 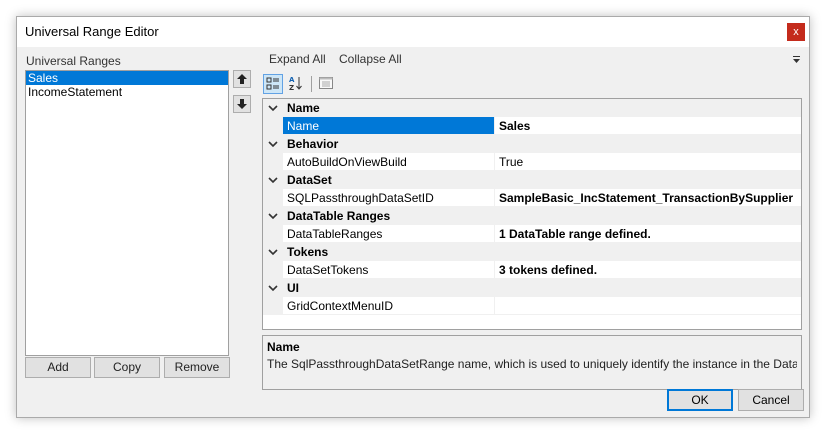 I want to click on property-value, so click(x=647, y=306).